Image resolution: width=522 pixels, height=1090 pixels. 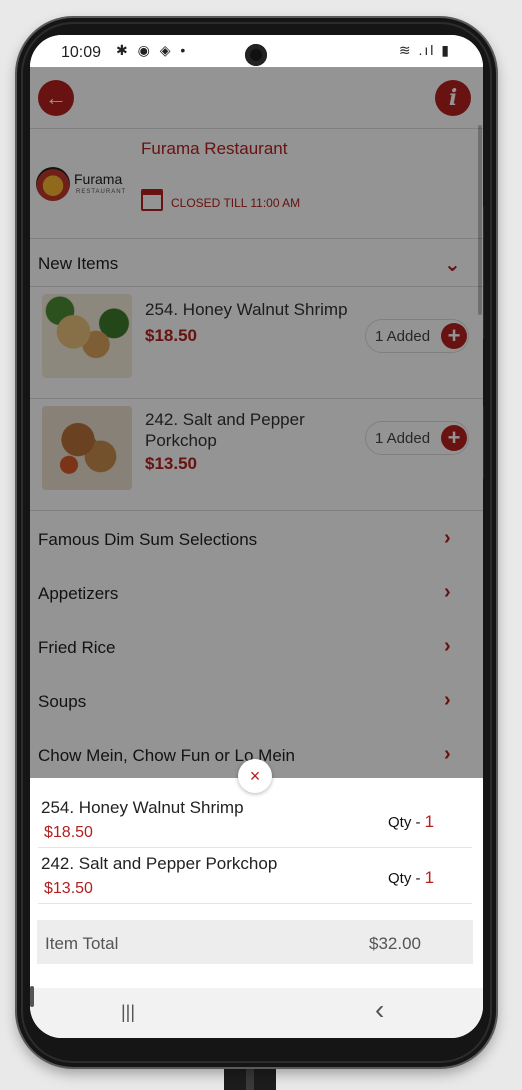 What do you see at coordinates (256, 55) in the screenshot?
I see `front-camera` at bounding box center [256, 55].